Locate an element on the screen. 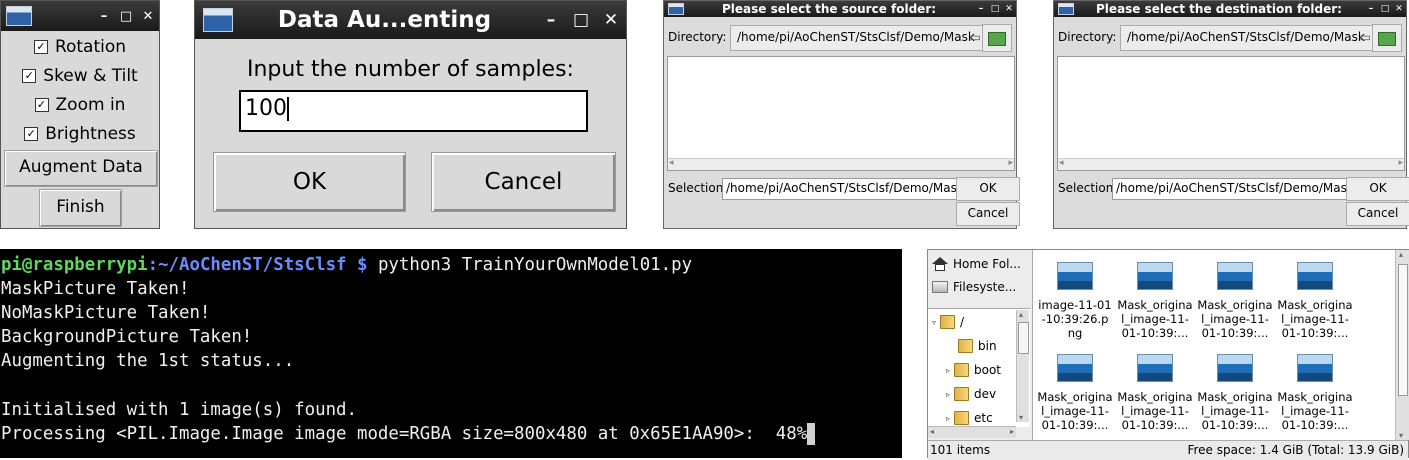 The image size is (1409, 460). tree-item-dev: ▹ dev is located at coordinates (969, 394).